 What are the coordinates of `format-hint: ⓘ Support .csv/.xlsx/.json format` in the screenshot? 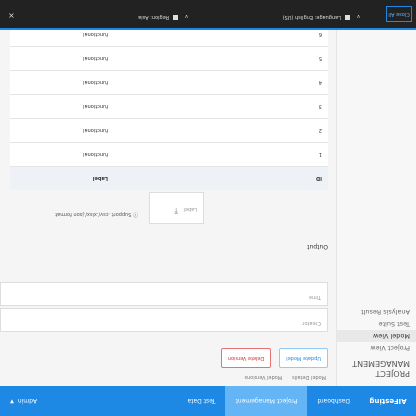 It's located at (96, 214).